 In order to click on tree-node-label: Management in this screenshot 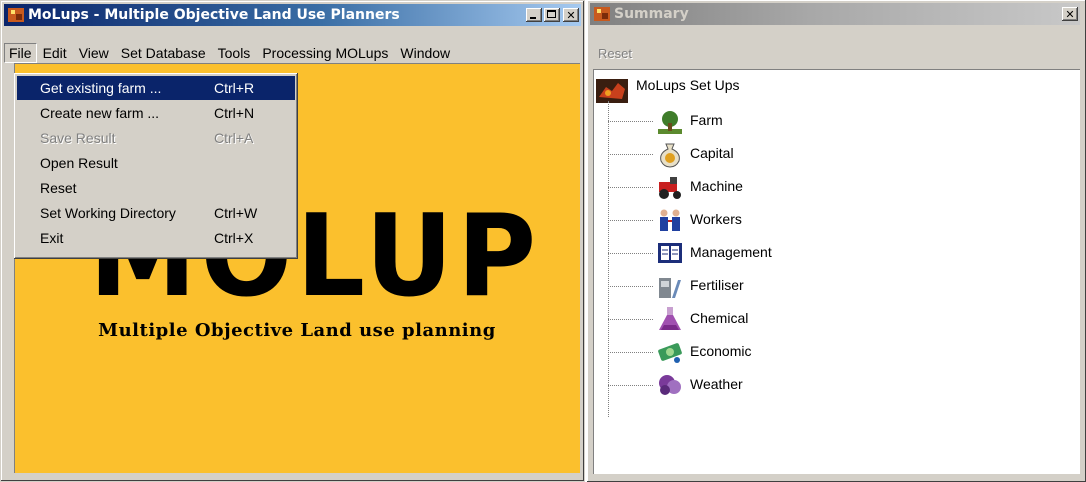, I will do `click(731, 252)`.